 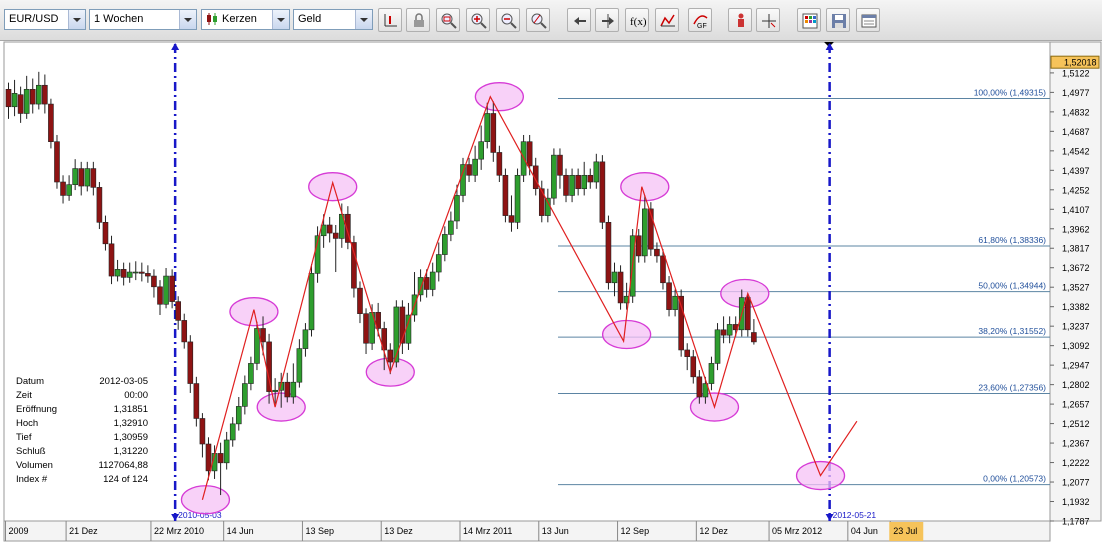 I want to click on zoom-reset-button, so click(x=538, y=20).